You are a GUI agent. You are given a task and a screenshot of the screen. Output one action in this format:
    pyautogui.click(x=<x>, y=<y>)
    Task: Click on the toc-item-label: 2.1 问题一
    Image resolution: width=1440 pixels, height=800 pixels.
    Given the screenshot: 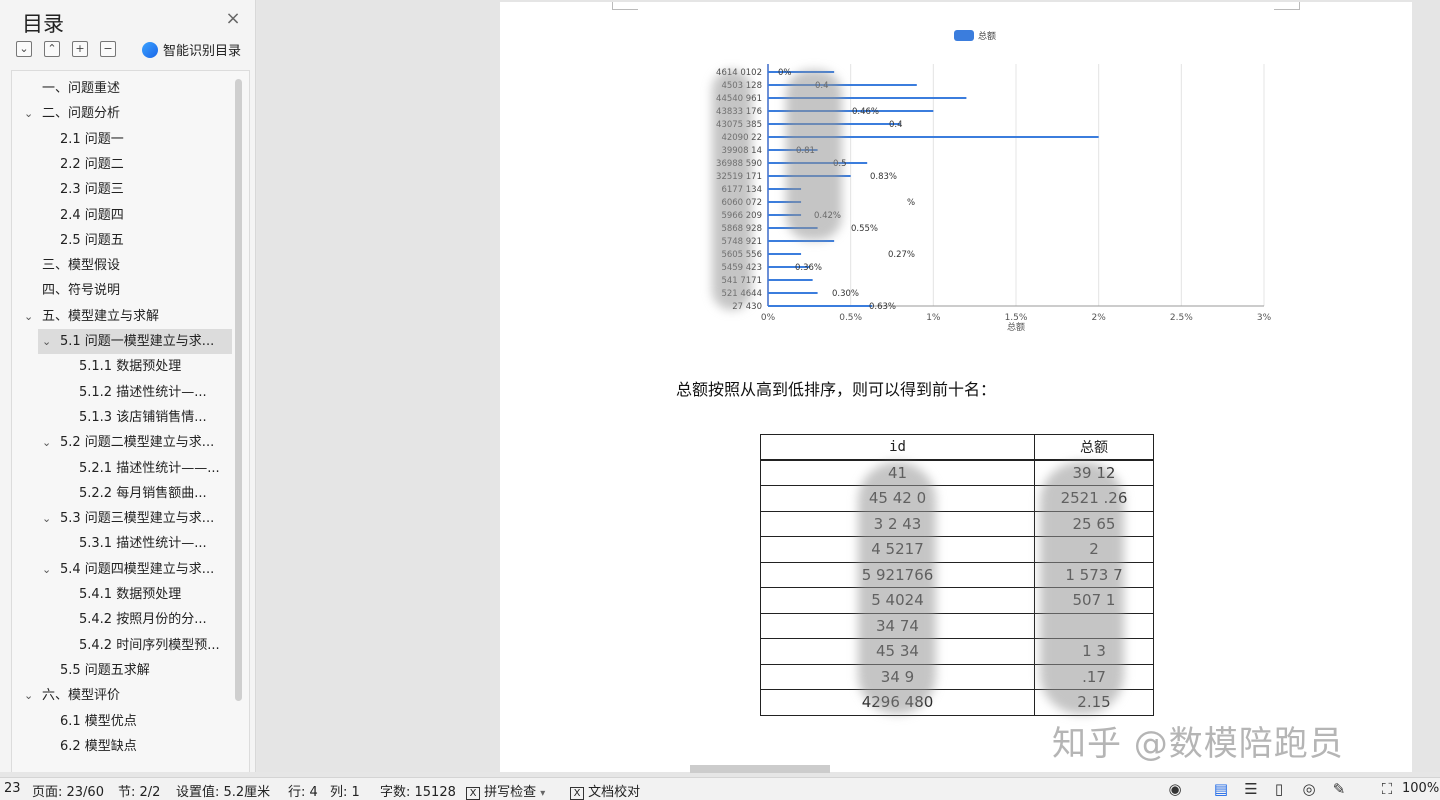 What is the action you would take?
    pyautogui.click(x=92, y=139)
    